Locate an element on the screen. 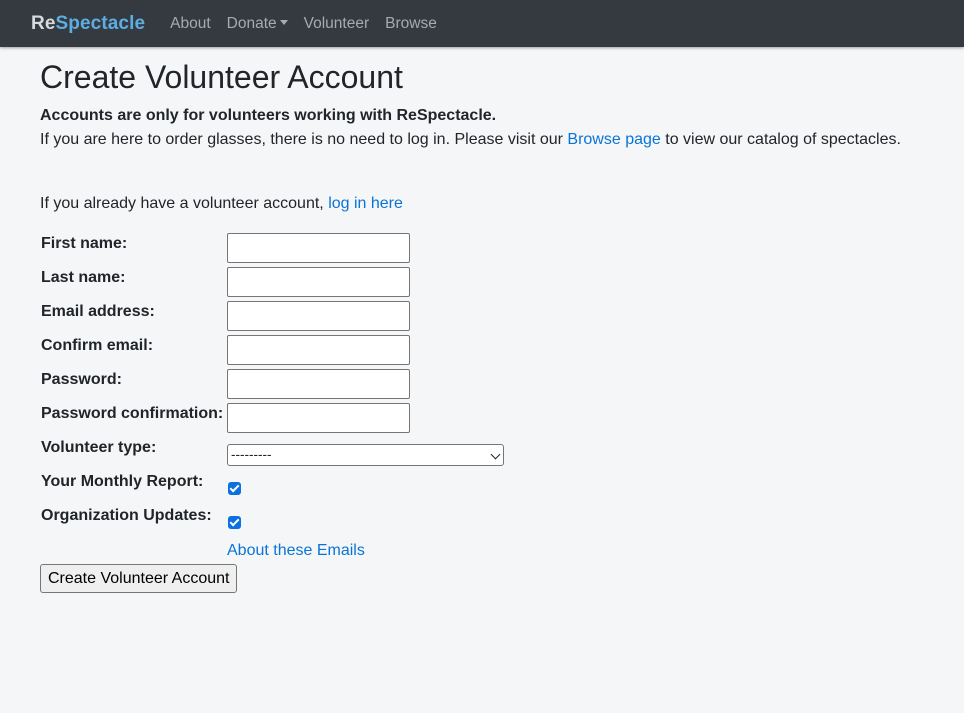  brand-logo-link: ReSpectacle is located at coordinates (88, 24).